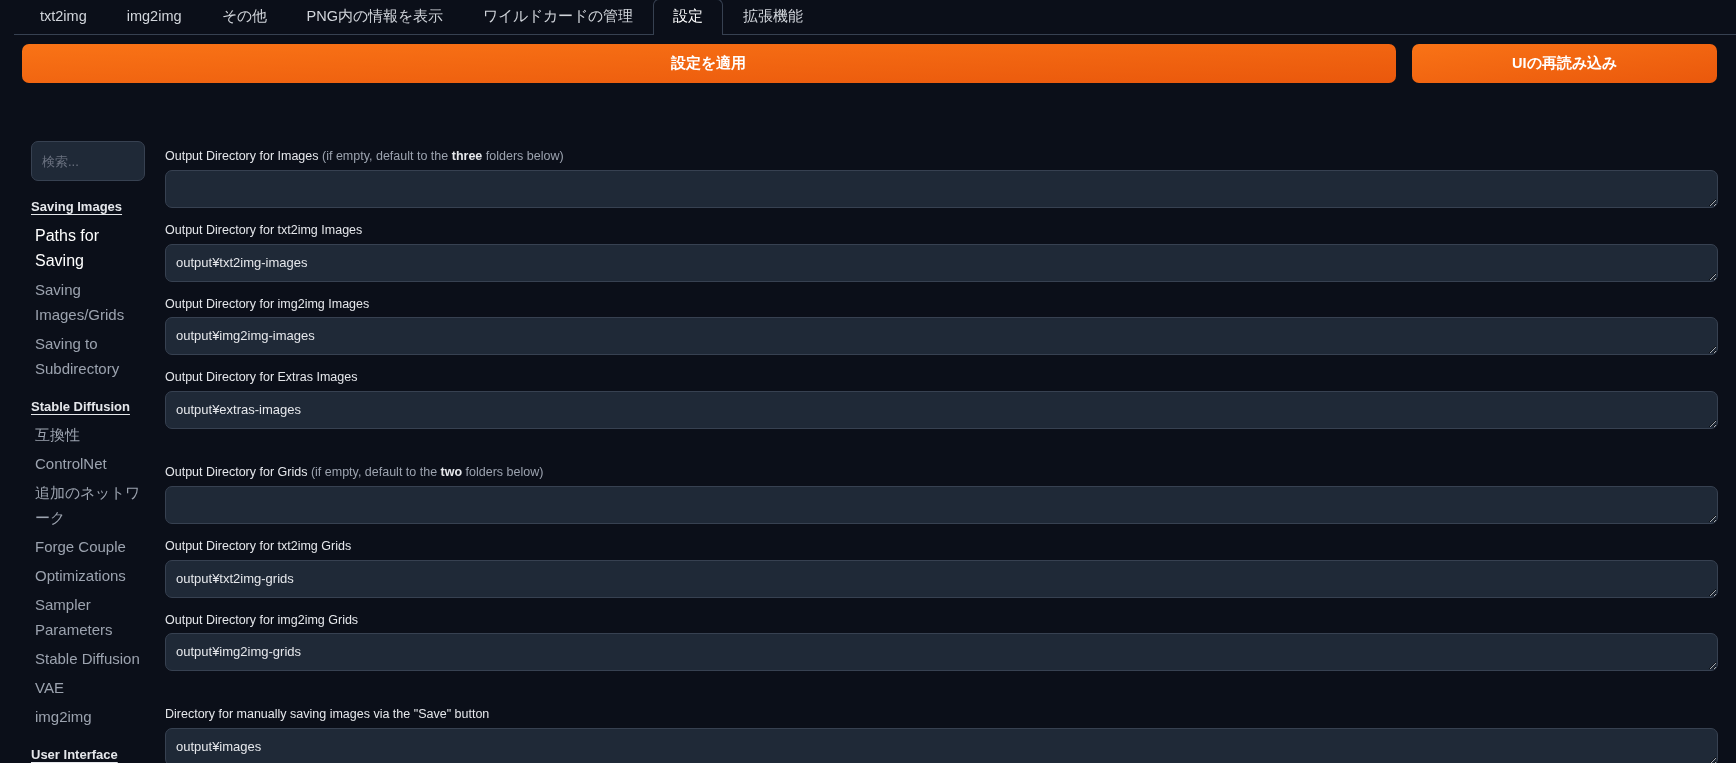 This screenshot has height=763, width=1736. Describe the element at coordinates (262, 620) in the screenshot. I see `field-label: Output Directory for img2img Grids` at that location.